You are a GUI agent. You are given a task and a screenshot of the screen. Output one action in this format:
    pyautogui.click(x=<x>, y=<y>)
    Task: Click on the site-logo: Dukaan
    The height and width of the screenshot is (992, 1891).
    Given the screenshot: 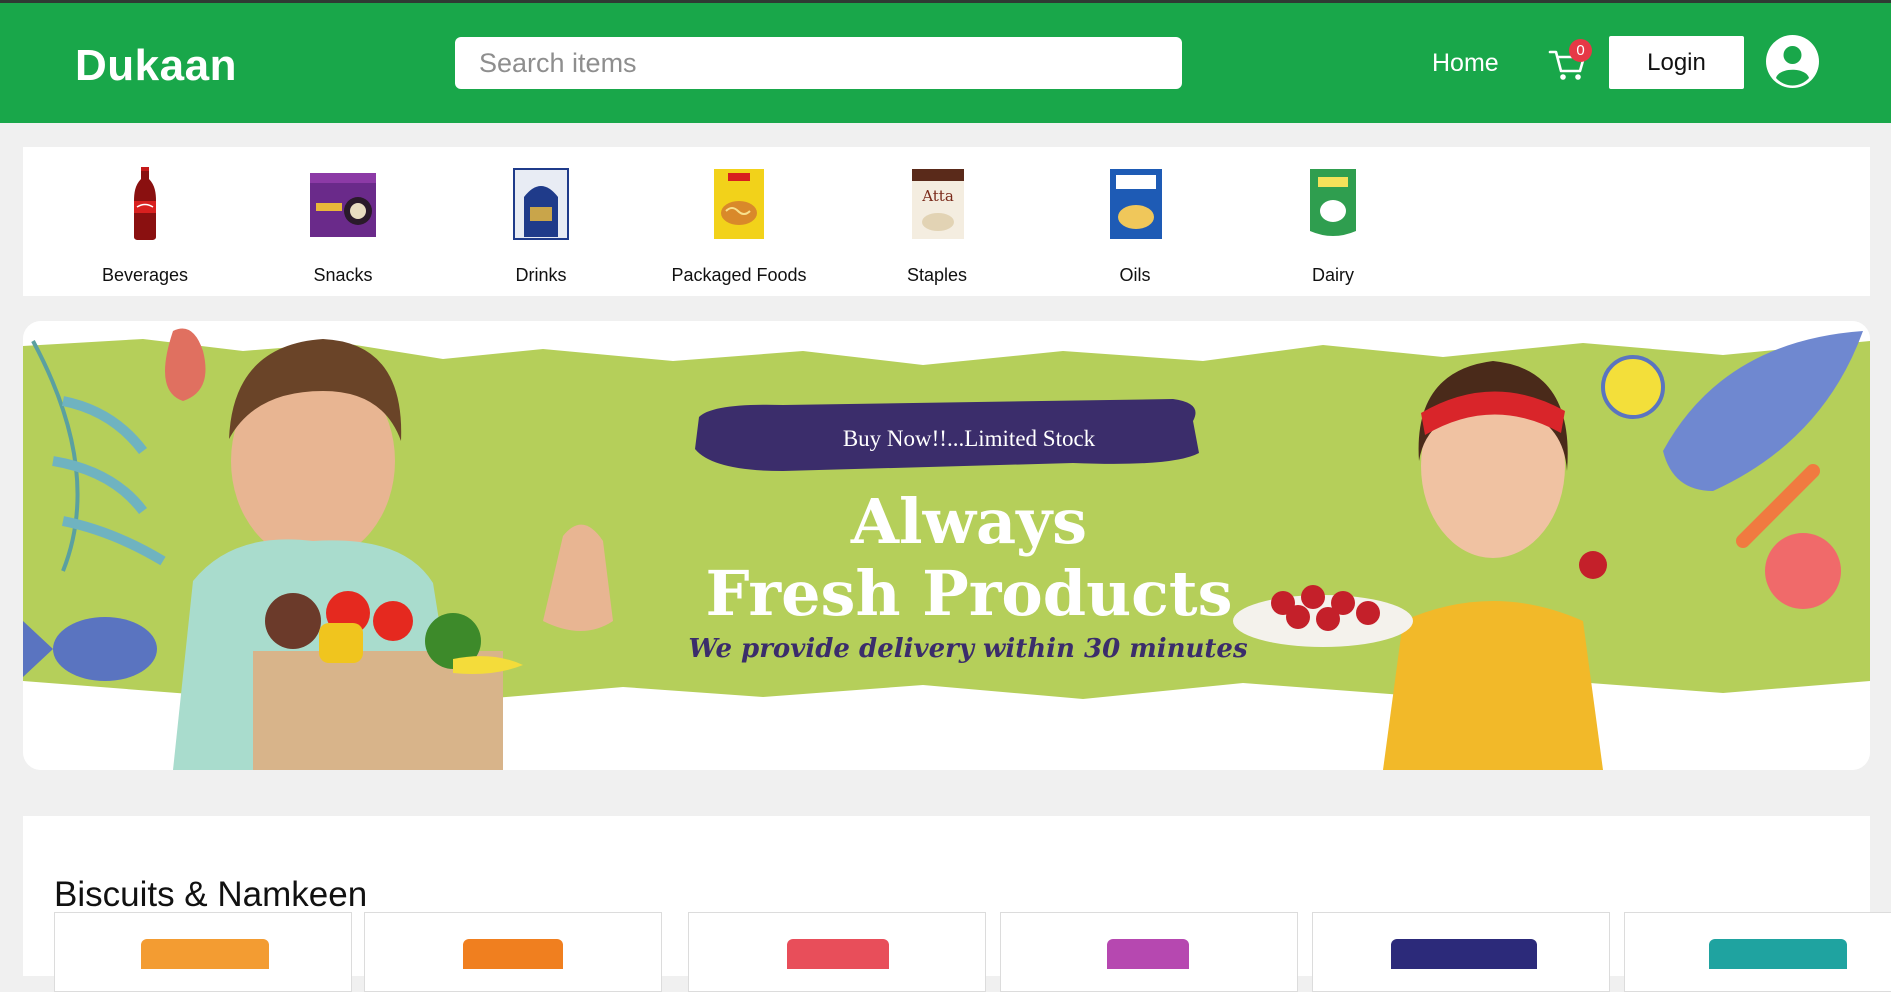 What is the action you would take?
    pyautogui.click(x=156, y=66)
    